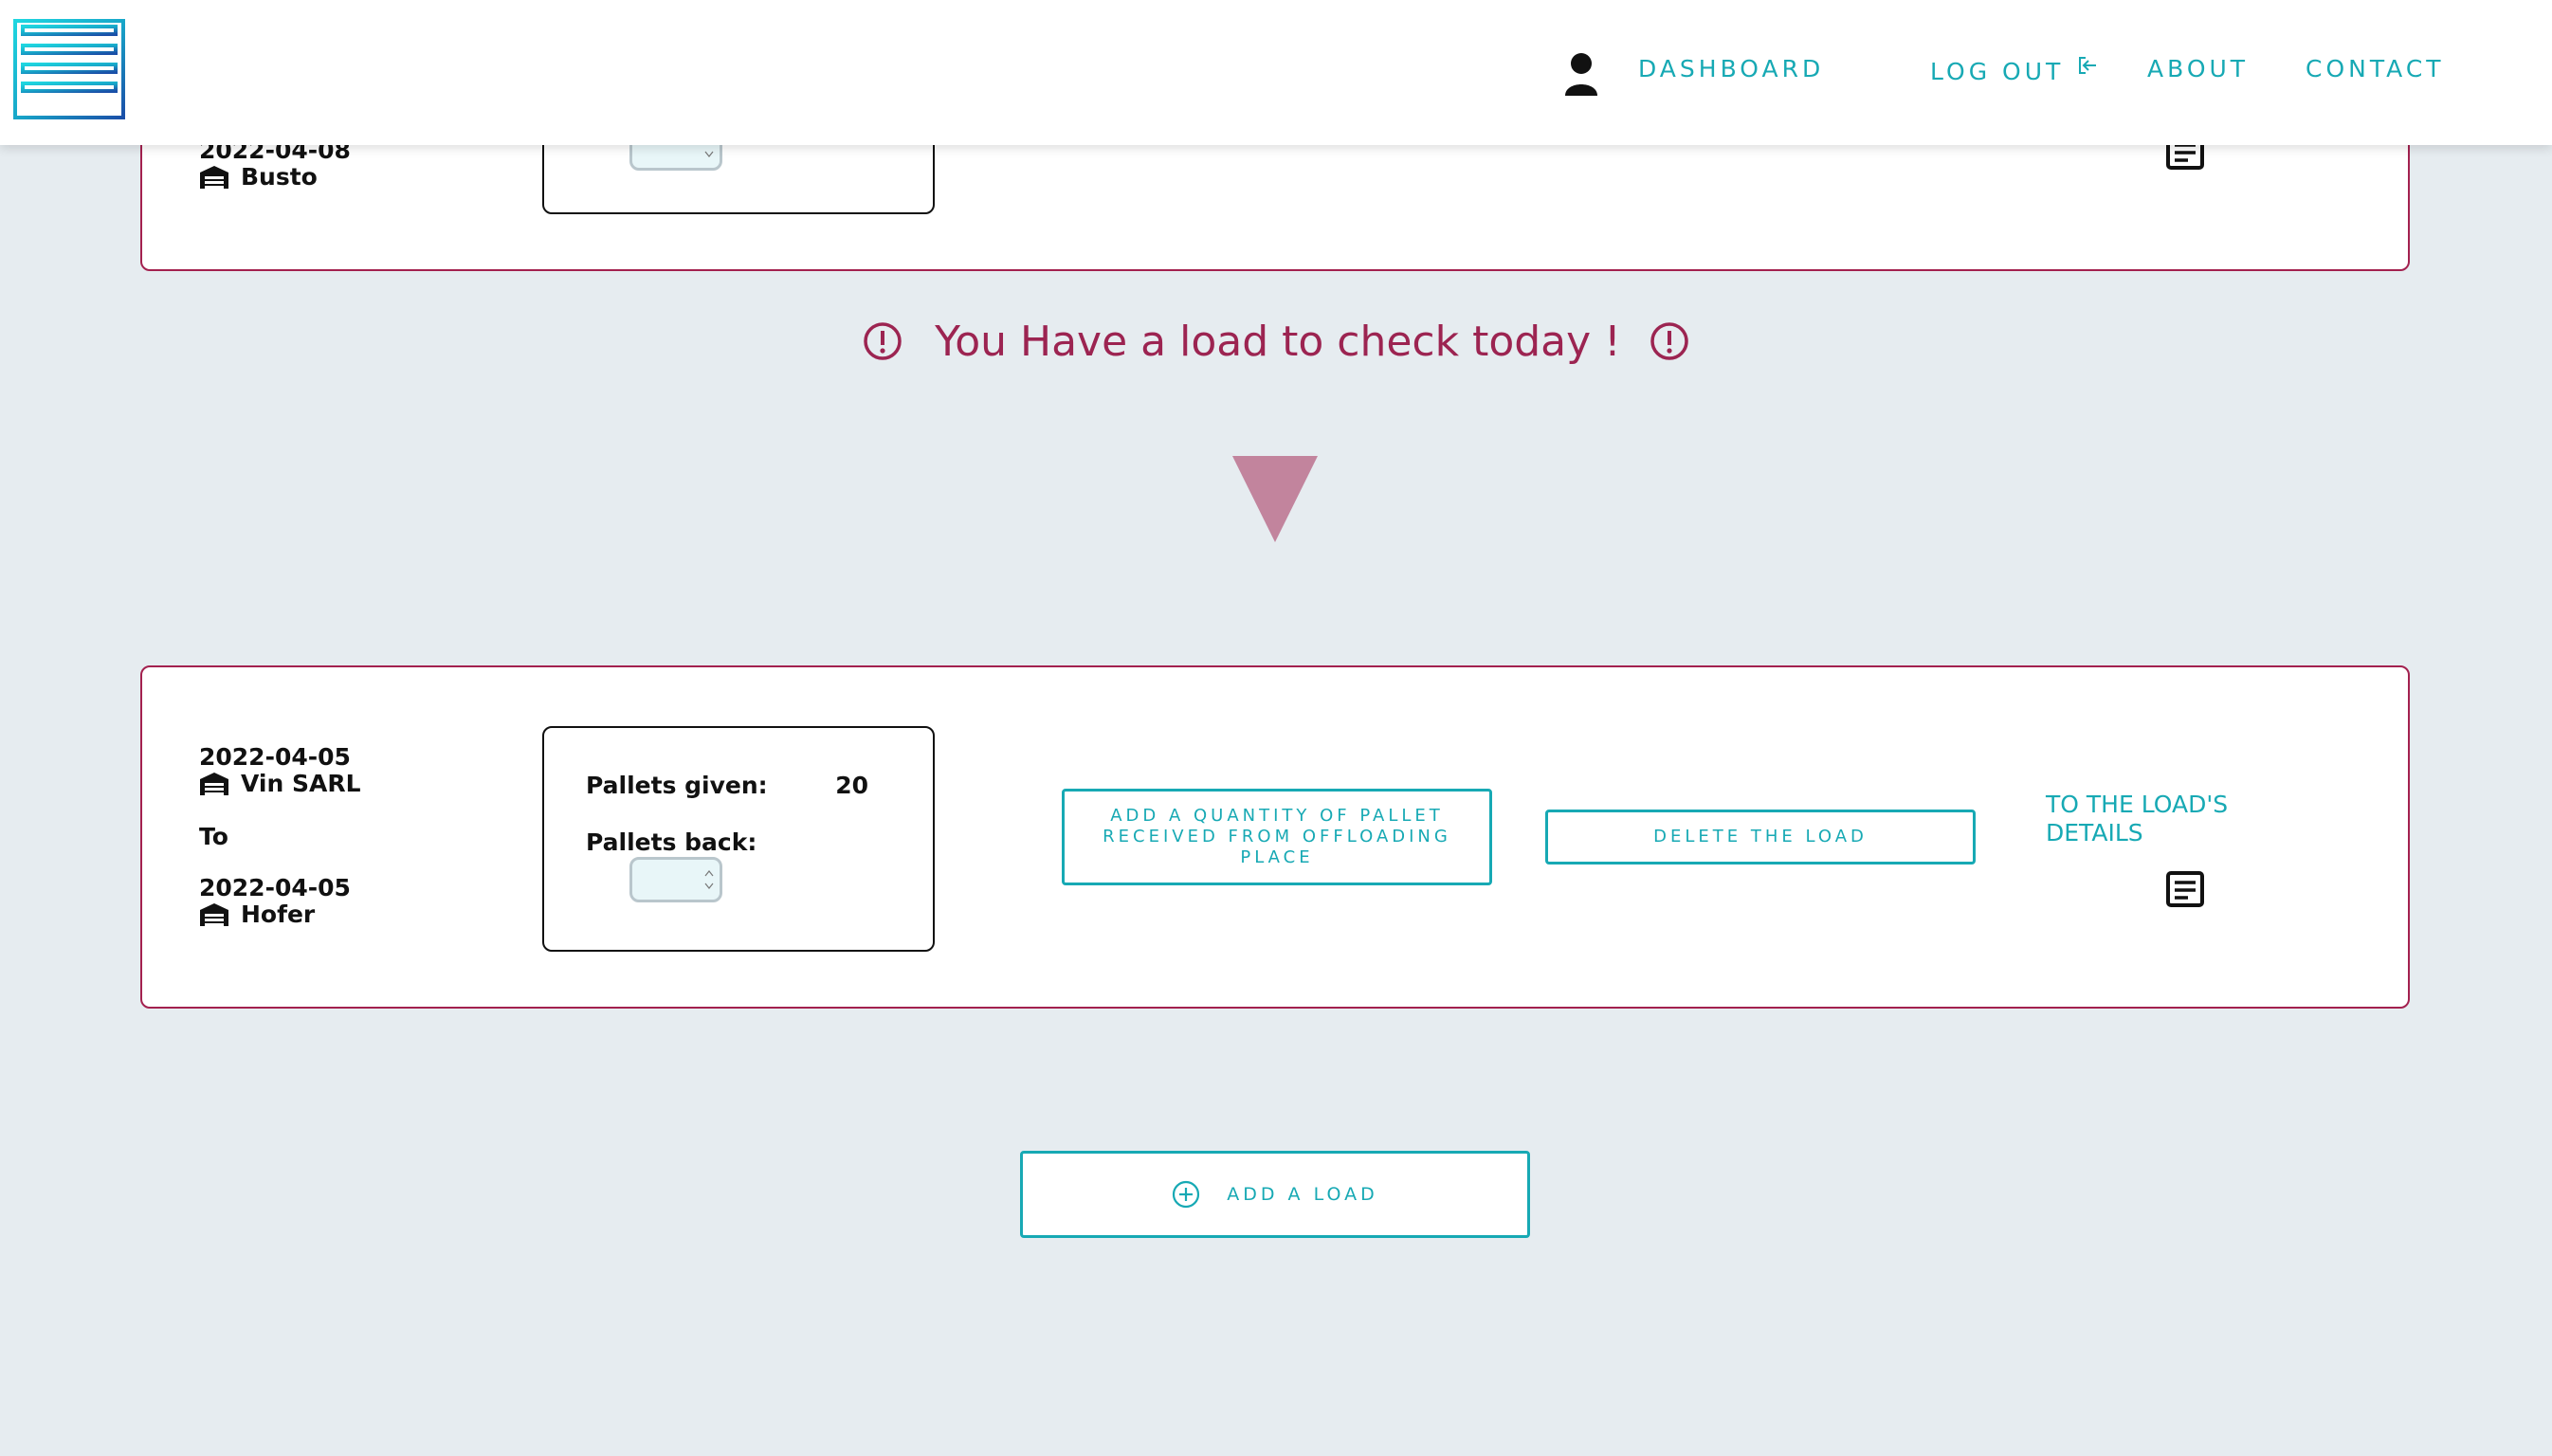 The image size is (2552, 1456). Describe the element at coordinates (709, 879) in the screenshot. I see `spin-arrows-icon` at that location.